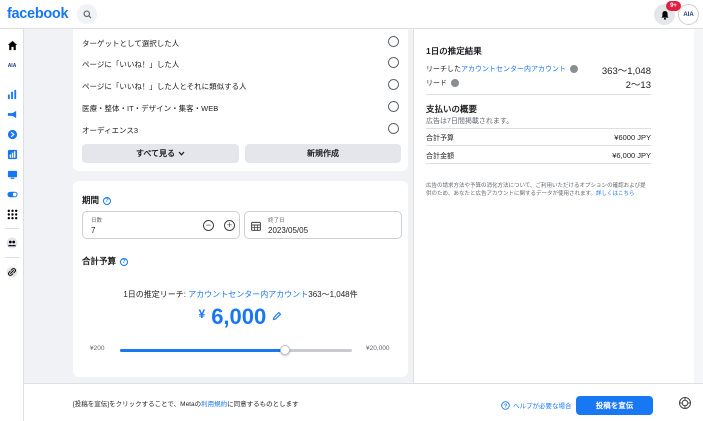 The height and width of the screenshot is (421, 703). I want to click on budget-title-row: 合計予算?, so click(105, 261).